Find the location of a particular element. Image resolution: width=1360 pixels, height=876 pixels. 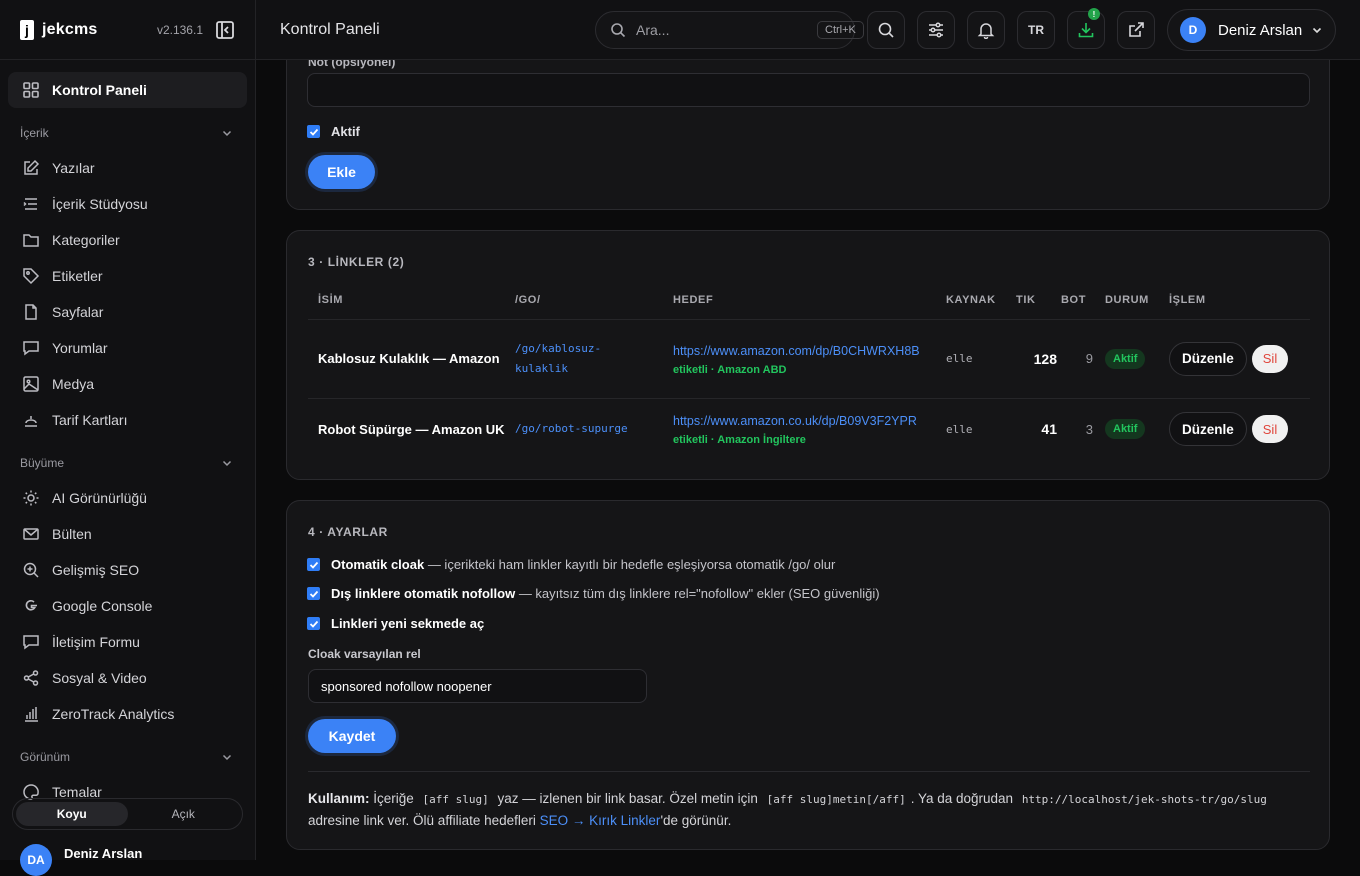

auto-cloak-checkbox is located at coordinates (313, 564).